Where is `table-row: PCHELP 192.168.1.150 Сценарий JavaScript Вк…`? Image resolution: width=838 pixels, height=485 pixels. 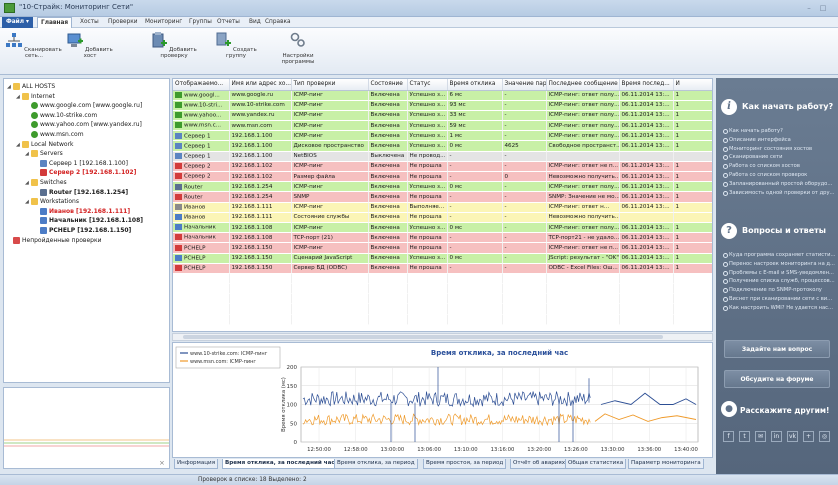 table-row: PCHELP 192.168.1.150 Сценарий JavaScript Вк… is located at coordinates (442, 258).